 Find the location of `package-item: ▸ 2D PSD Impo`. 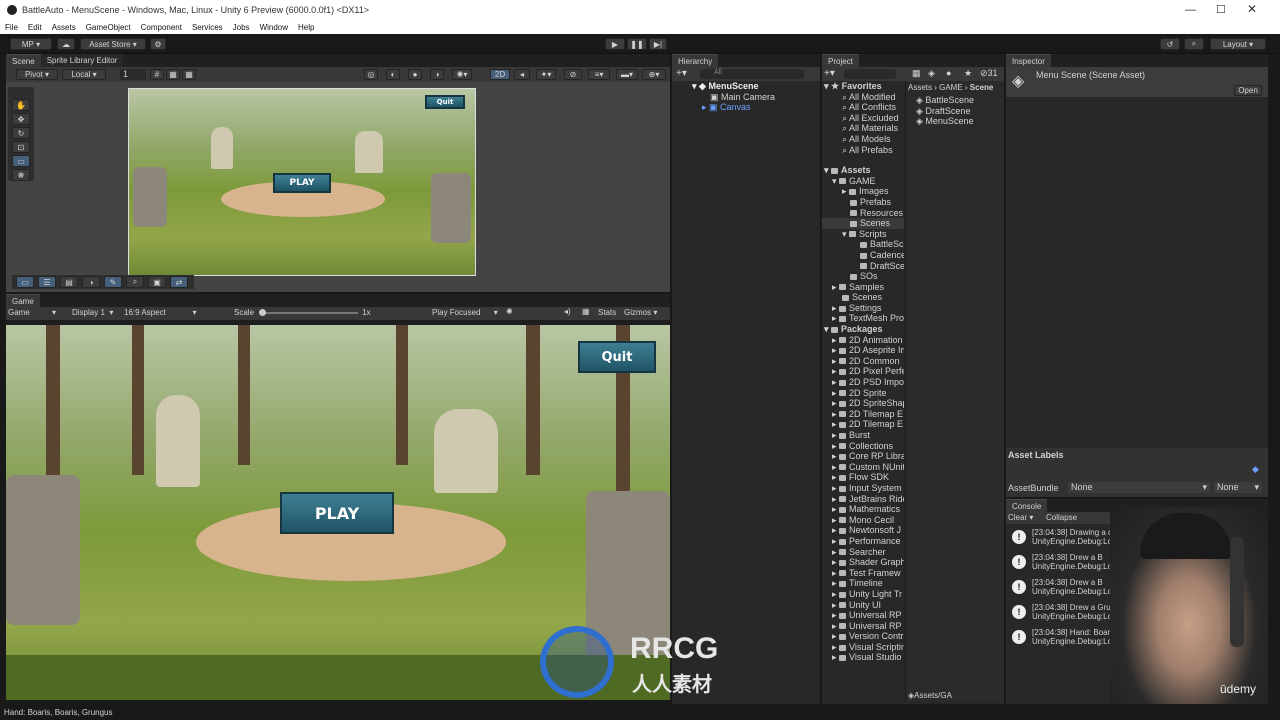

package-item: ▸ 2D PSD Impo is located at coordinates (863, 382).